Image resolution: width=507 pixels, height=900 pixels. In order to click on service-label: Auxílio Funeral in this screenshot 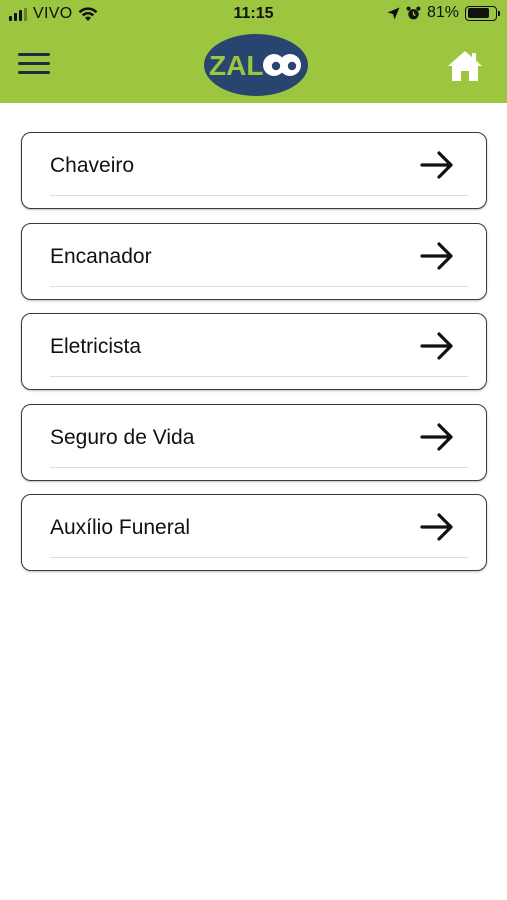, I will do `click(120, 527)`.